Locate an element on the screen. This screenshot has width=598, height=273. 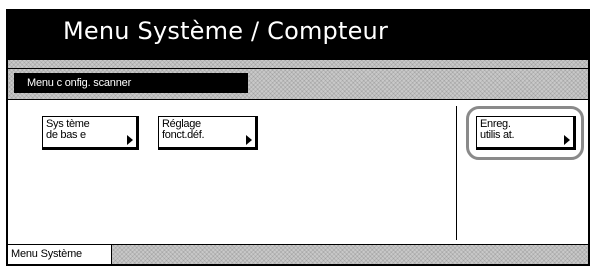
default-settings-button-label: Réglage fonct.déf. is located at coordinates (183, 129).